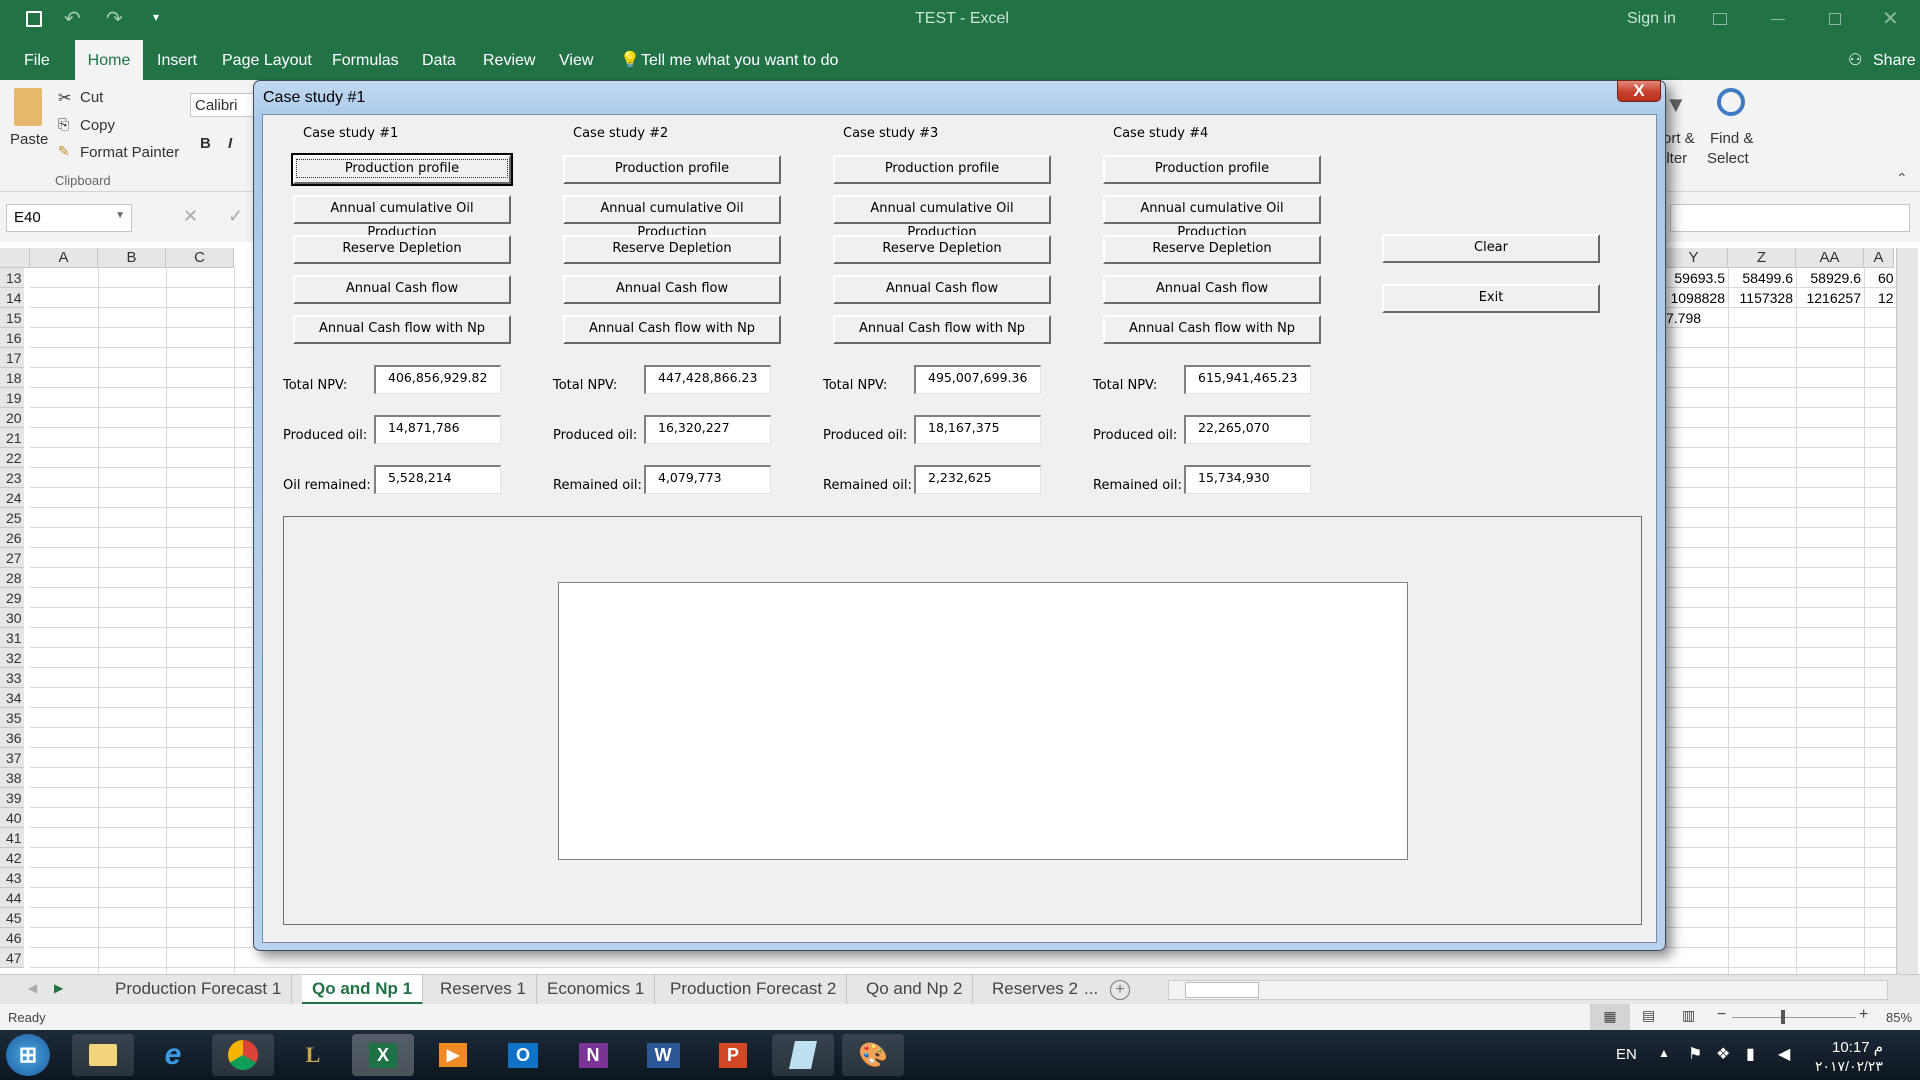 The image size is (1920, 1080). Describe the element at coordinates (12, 398) in the screenshot. I see `row-header-19: 19` at that location.